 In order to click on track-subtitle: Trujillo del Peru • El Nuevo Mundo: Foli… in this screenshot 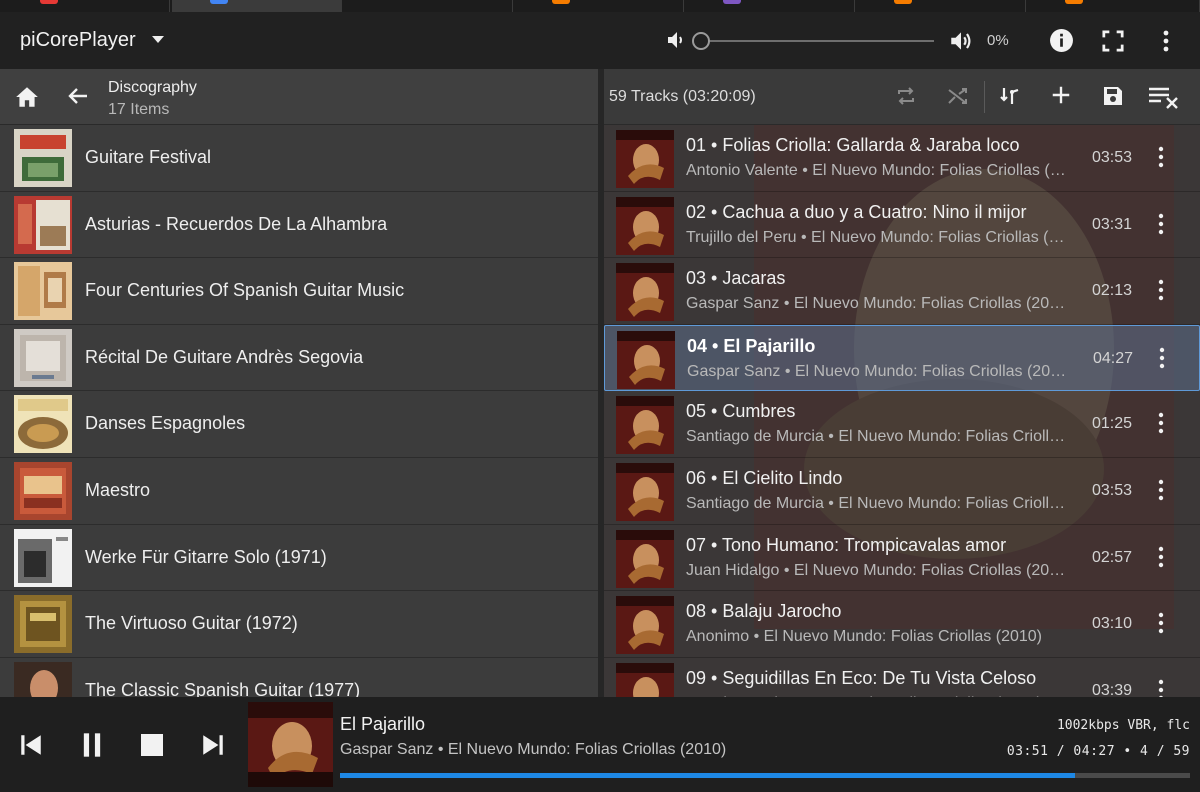, I will do `click(876, 237)`.